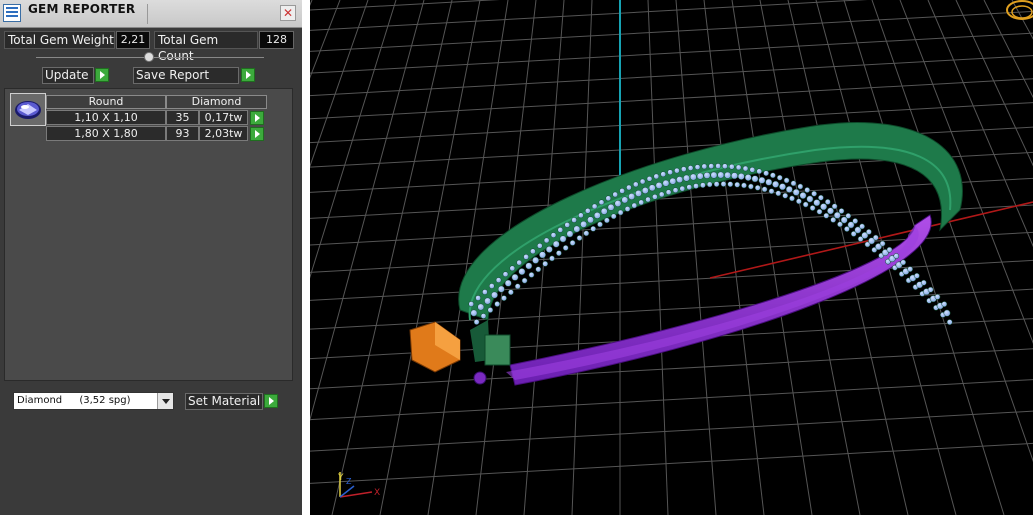  What do you see at coordinates (271, 401) in the screenshot?
I see `set-material-go-icon` at bounding box center [271, 401].